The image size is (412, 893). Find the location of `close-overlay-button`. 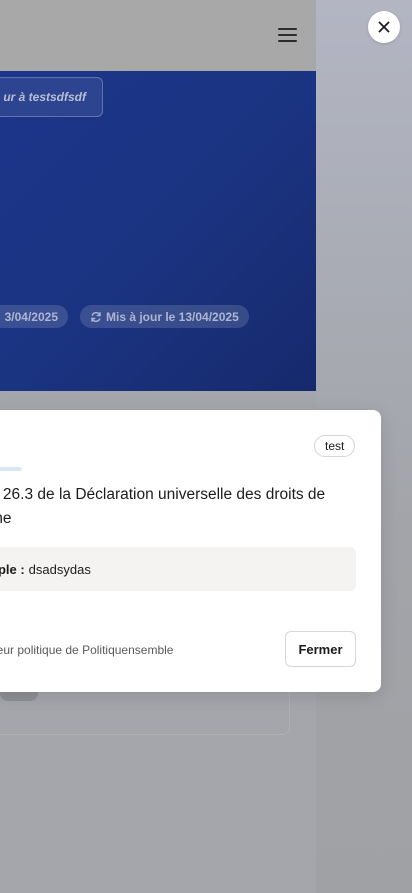

close-overlay-button is located at coordinates (384, 27).